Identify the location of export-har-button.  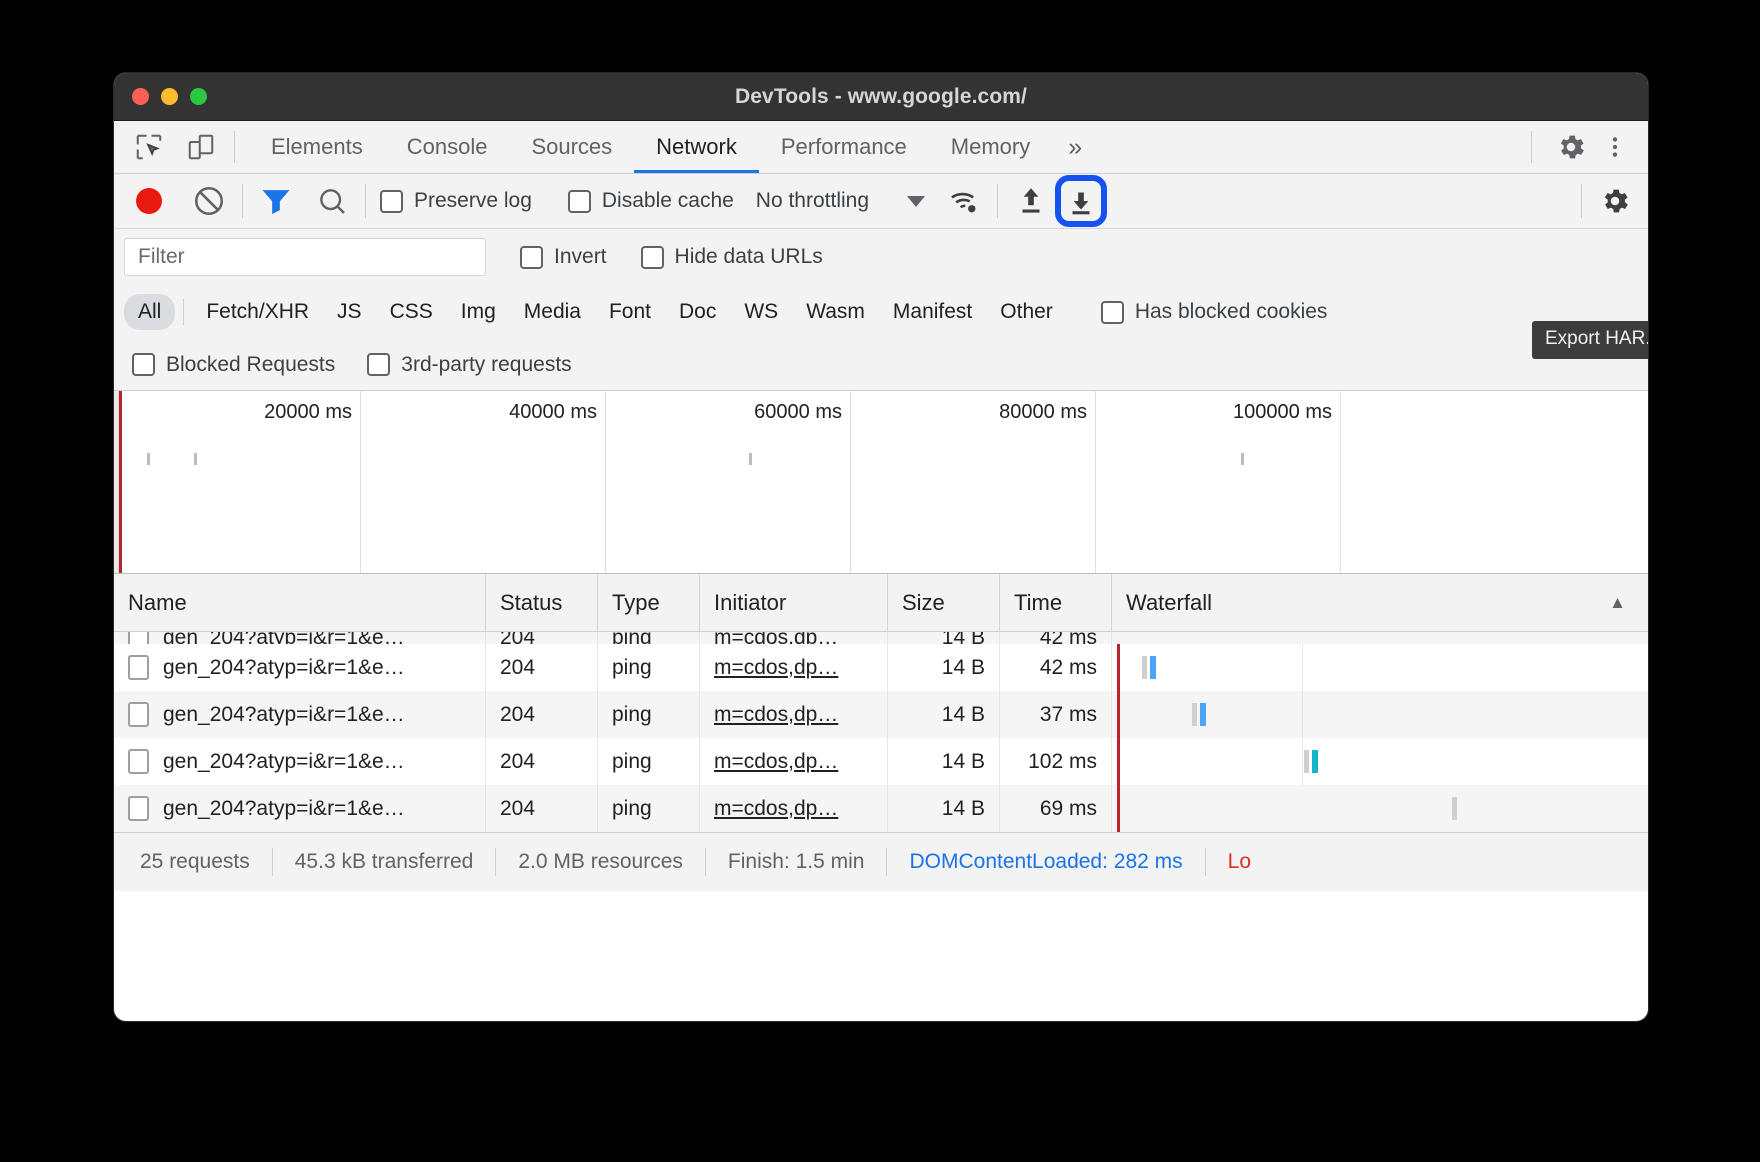
(1081, 201).